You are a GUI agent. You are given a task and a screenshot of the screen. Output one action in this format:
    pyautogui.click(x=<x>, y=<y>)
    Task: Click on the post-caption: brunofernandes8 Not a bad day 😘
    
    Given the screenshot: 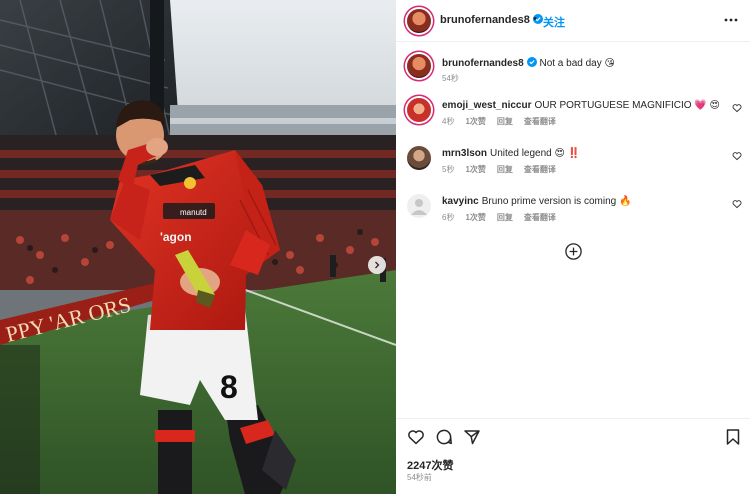 What is the action you would take?
    pyautogui.click(x=528, y=63)
    